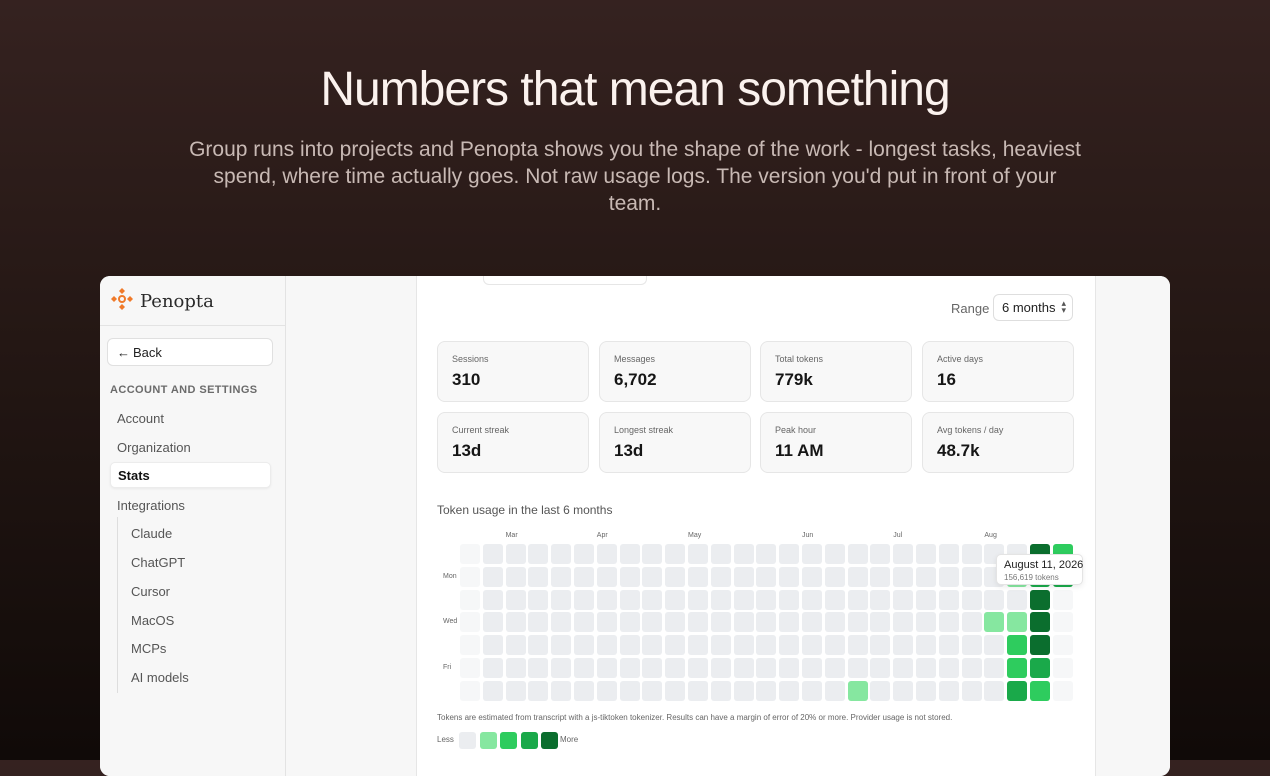 The width and height of the screenshot is (1270, 776). Describe the element at coordinates (1033, 307) in the screenshot. I see `range-select: 6 months ▴ ▾` at that location.